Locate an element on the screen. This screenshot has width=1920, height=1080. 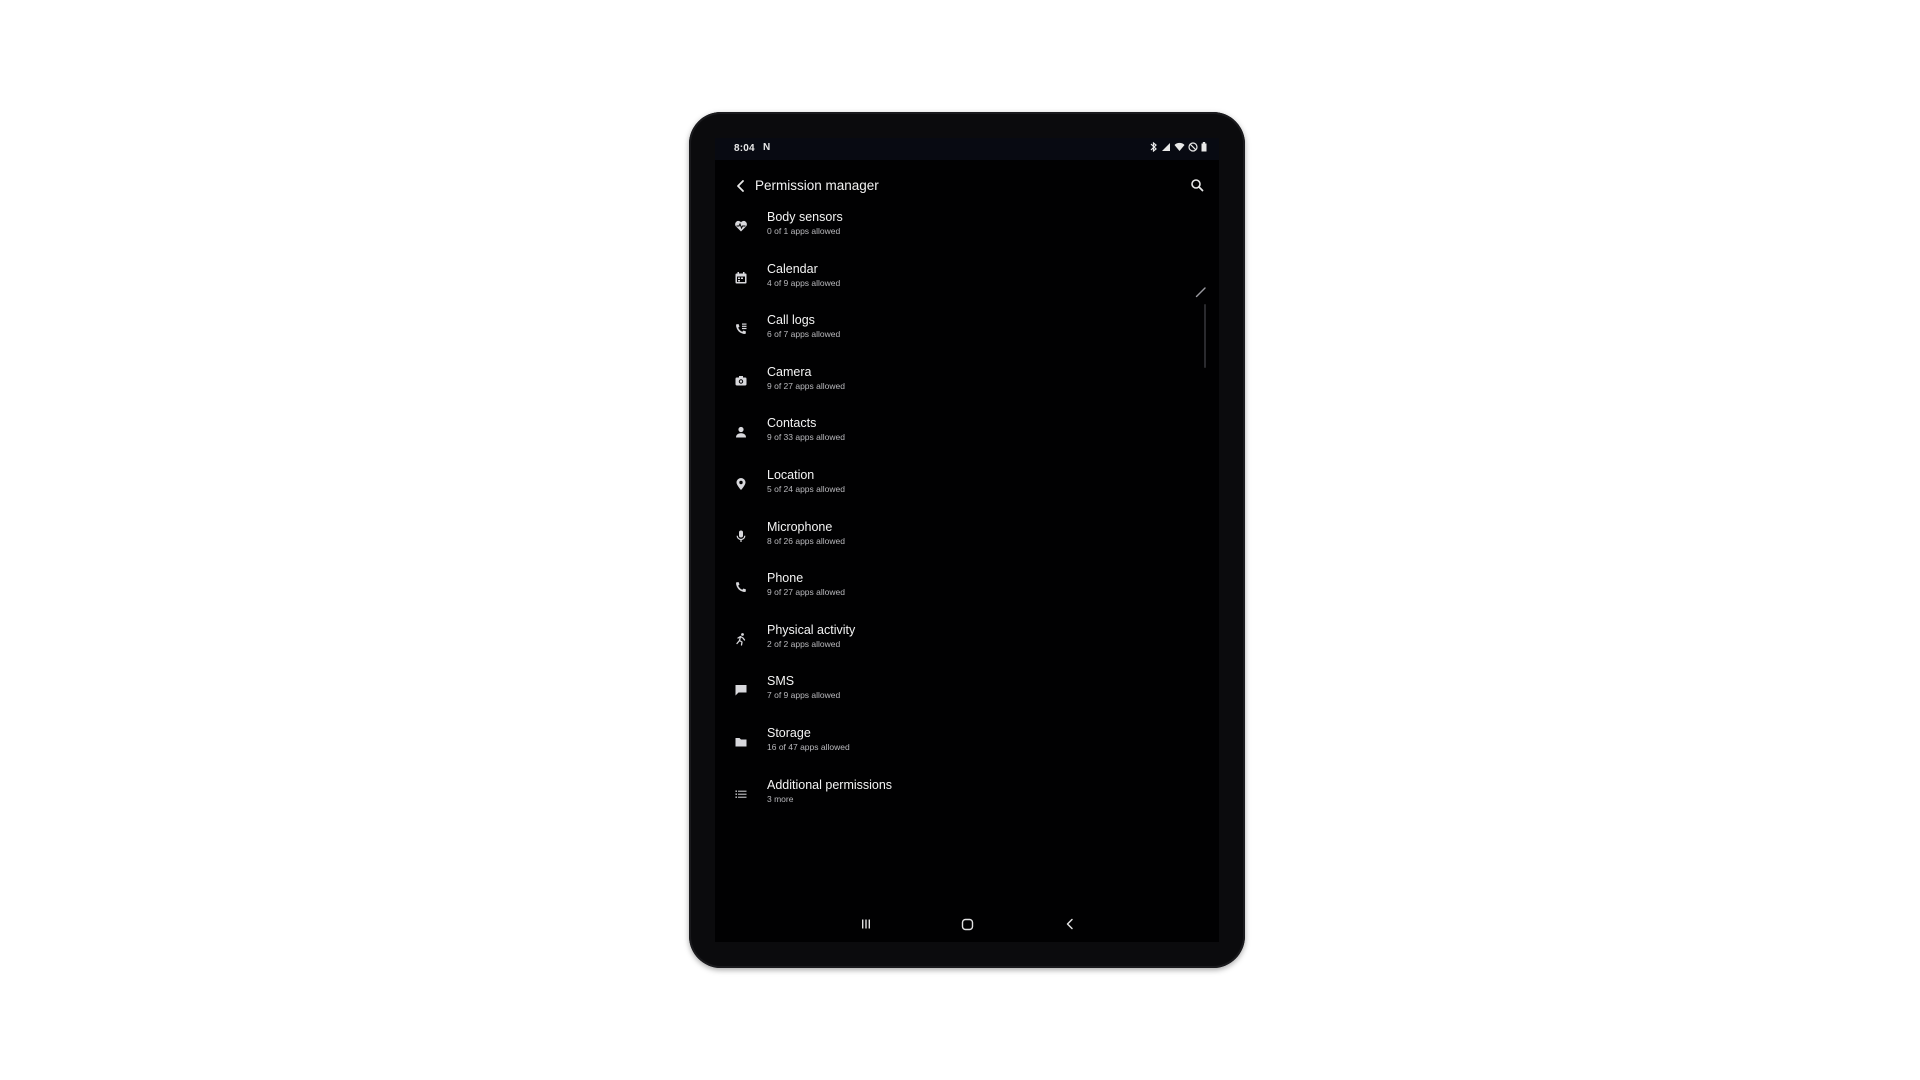
nav-back-button is located at coordinates (1070, 924).